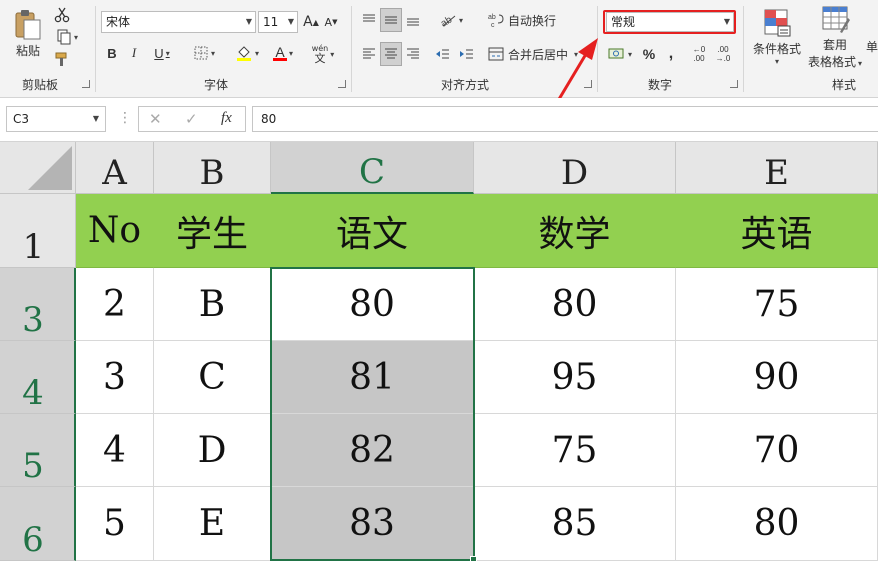 The width and height of the screenshot is (878, 561). Describe the element at coordinates (178, 22) in the screenshot. I see `font-name-combo: 宋体 ▼` at that location.